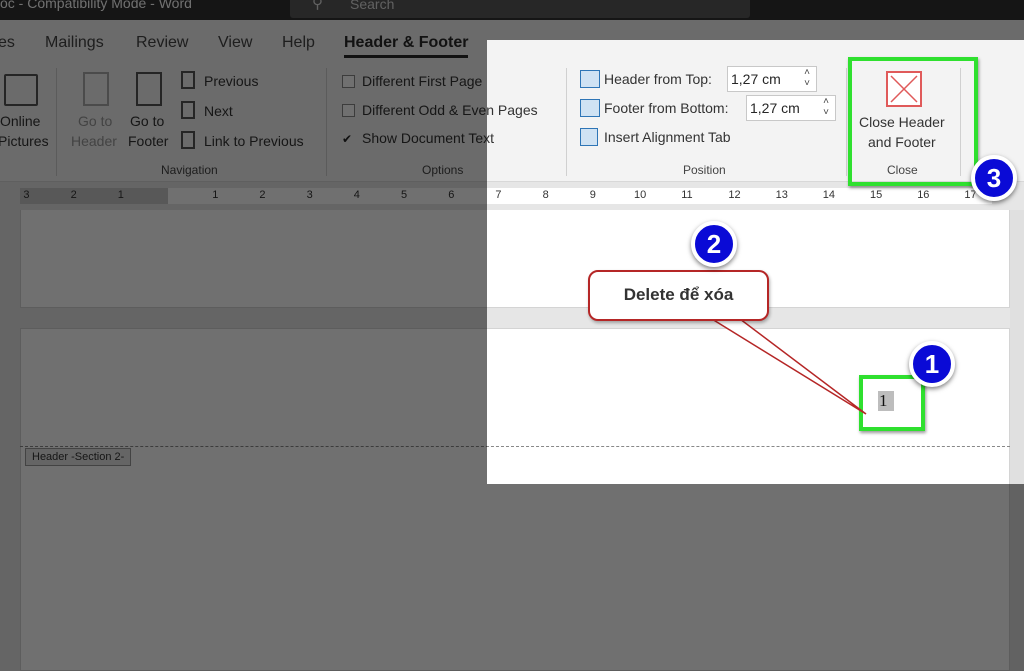 Image resolution: width=1024 pixels, height=671 pixels. What do you see at coordinates (788, 366) in the screenshot?
I see `callout-pointer` at bounding box center [788, 366].